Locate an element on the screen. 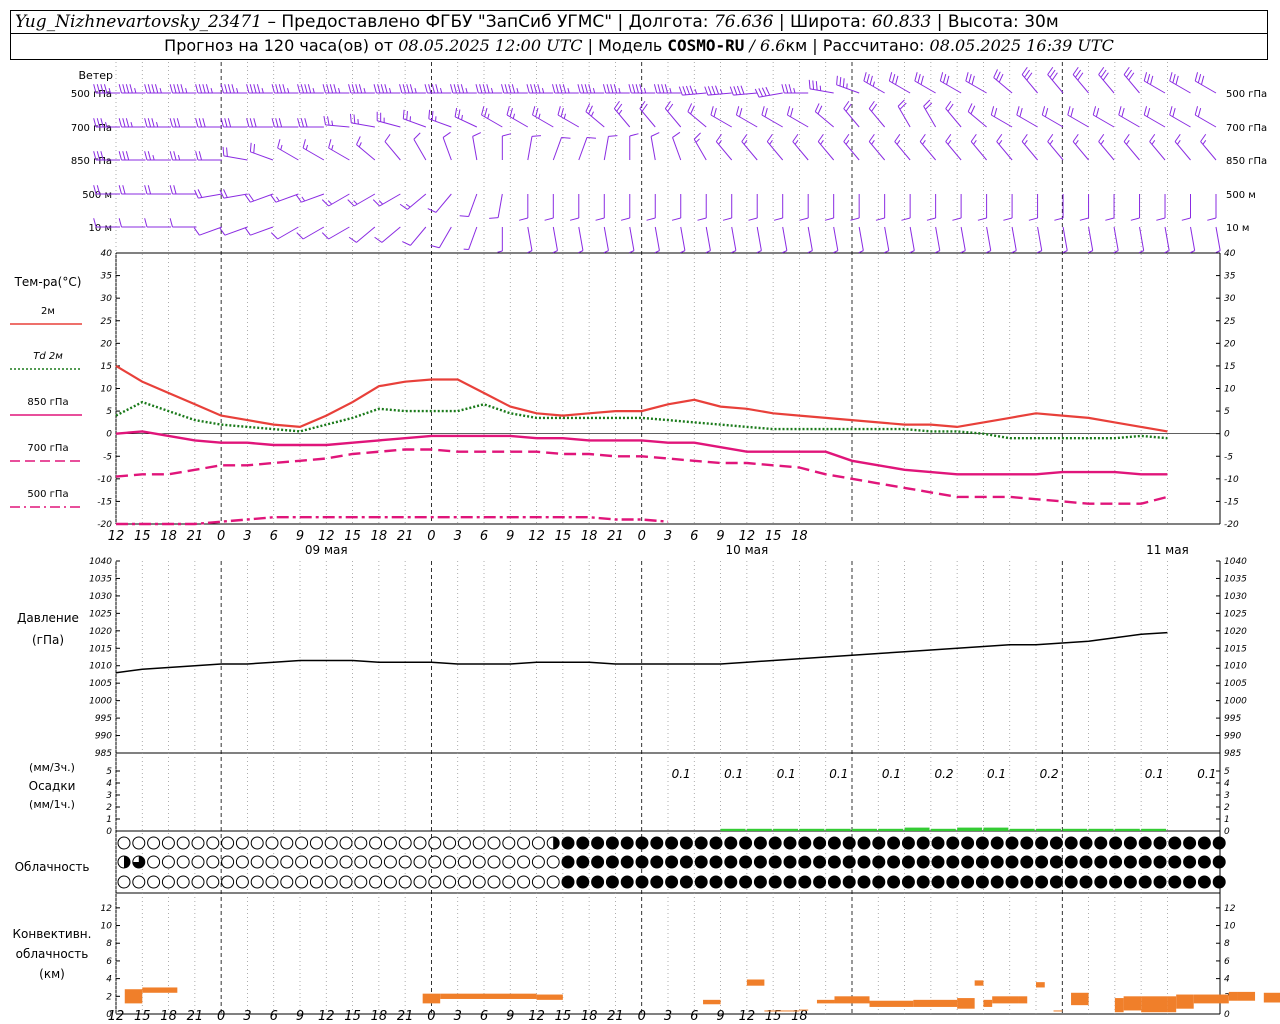 The image size is (1280, 1024). temp-tick-label: 15 is located at coordinates (107, 367).